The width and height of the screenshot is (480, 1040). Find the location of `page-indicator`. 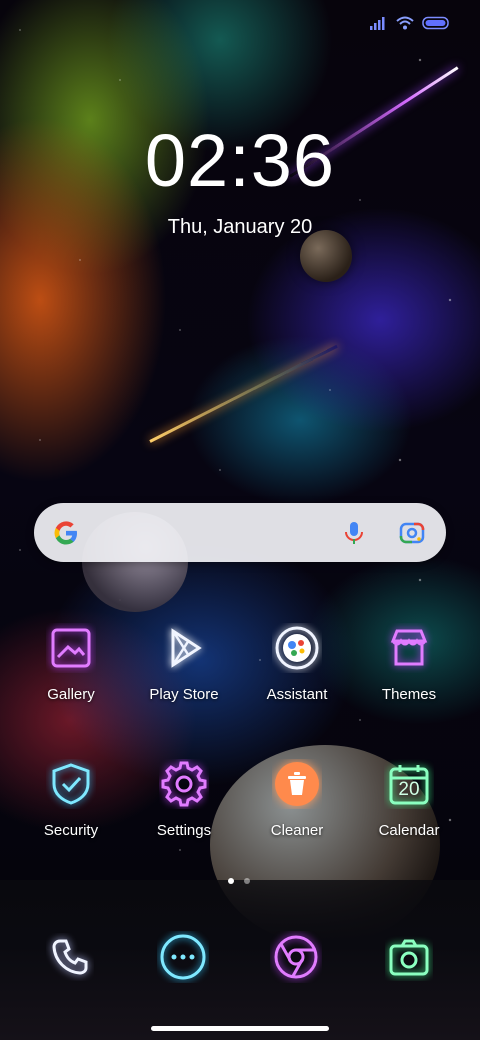

page-indicator is located at coordinates (239, 881).